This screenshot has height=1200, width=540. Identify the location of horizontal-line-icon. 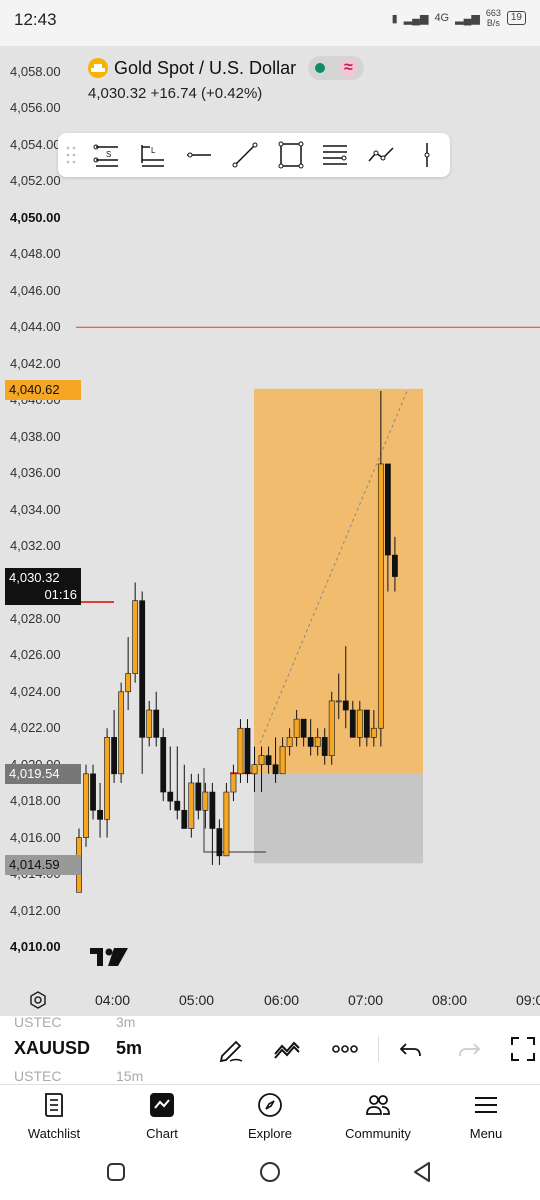
(199, 155).